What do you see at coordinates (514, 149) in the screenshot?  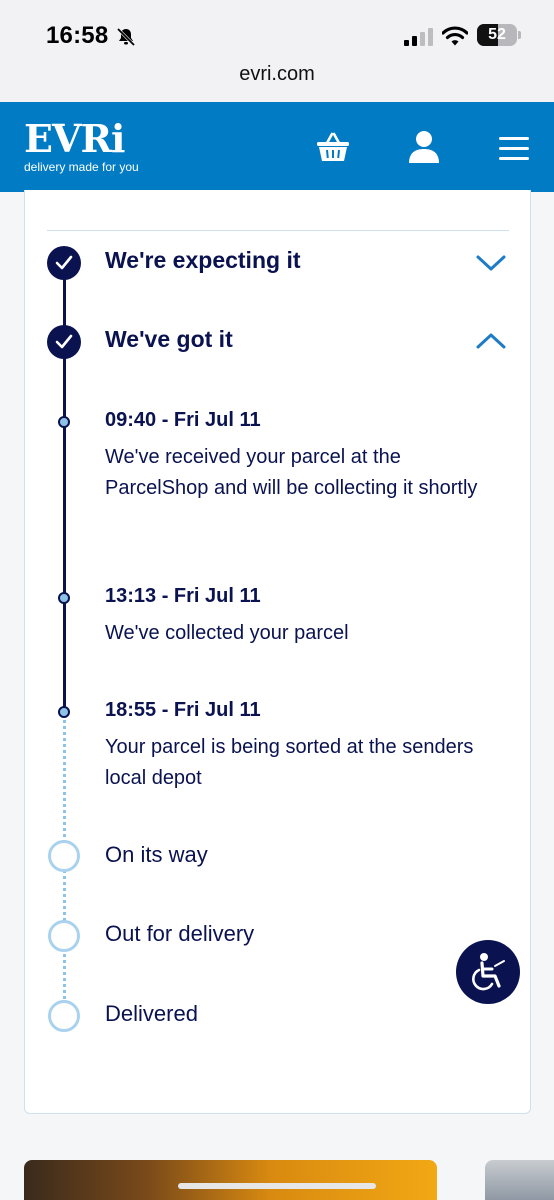 I see `menu-icon` at bounding box center [514, 149].